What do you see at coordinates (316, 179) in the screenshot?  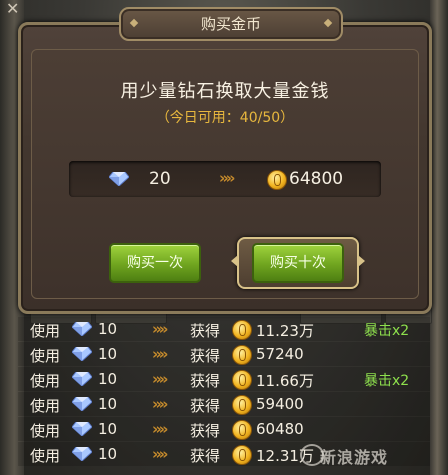 I see `gold-gain: 64800` at bounding box center [316, 179].